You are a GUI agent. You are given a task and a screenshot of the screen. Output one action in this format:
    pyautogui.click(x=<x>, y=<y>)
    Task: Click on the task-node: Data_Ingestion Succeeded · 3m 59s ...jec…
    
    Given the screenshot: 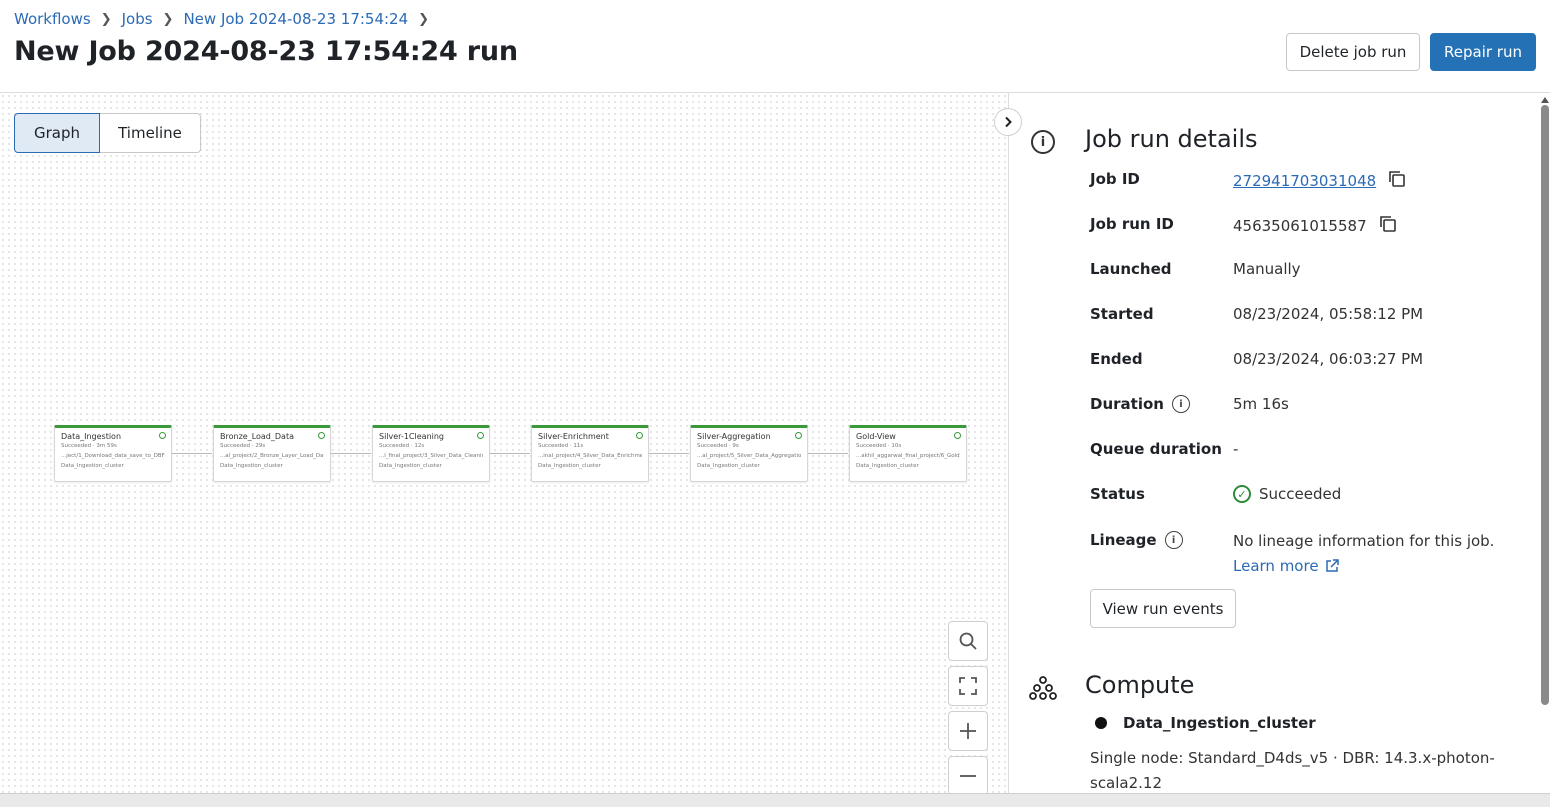 What is the action you would take?
    pyautogui.click(x=113, y=453)
    